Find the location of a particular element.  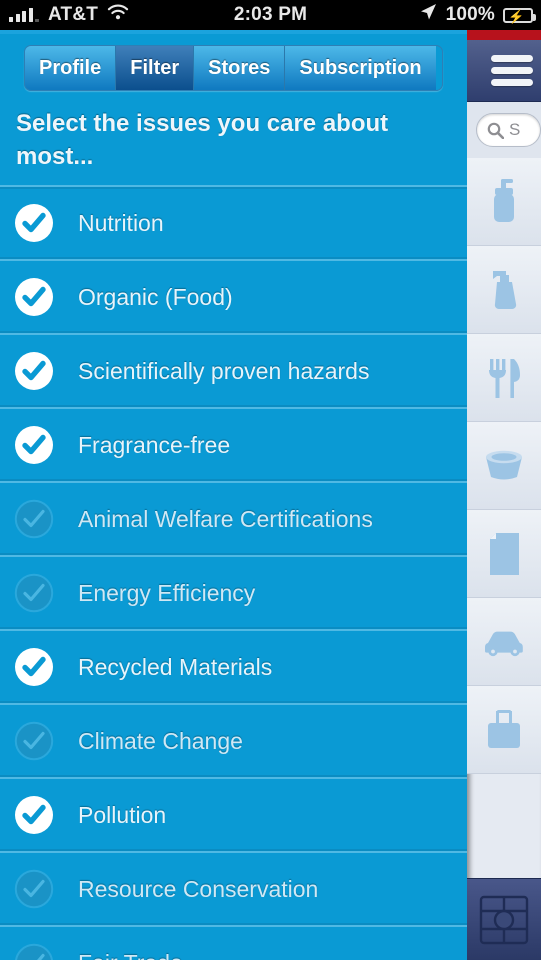

issue-label: Recycled Materials is located at coordinates (175, 666).